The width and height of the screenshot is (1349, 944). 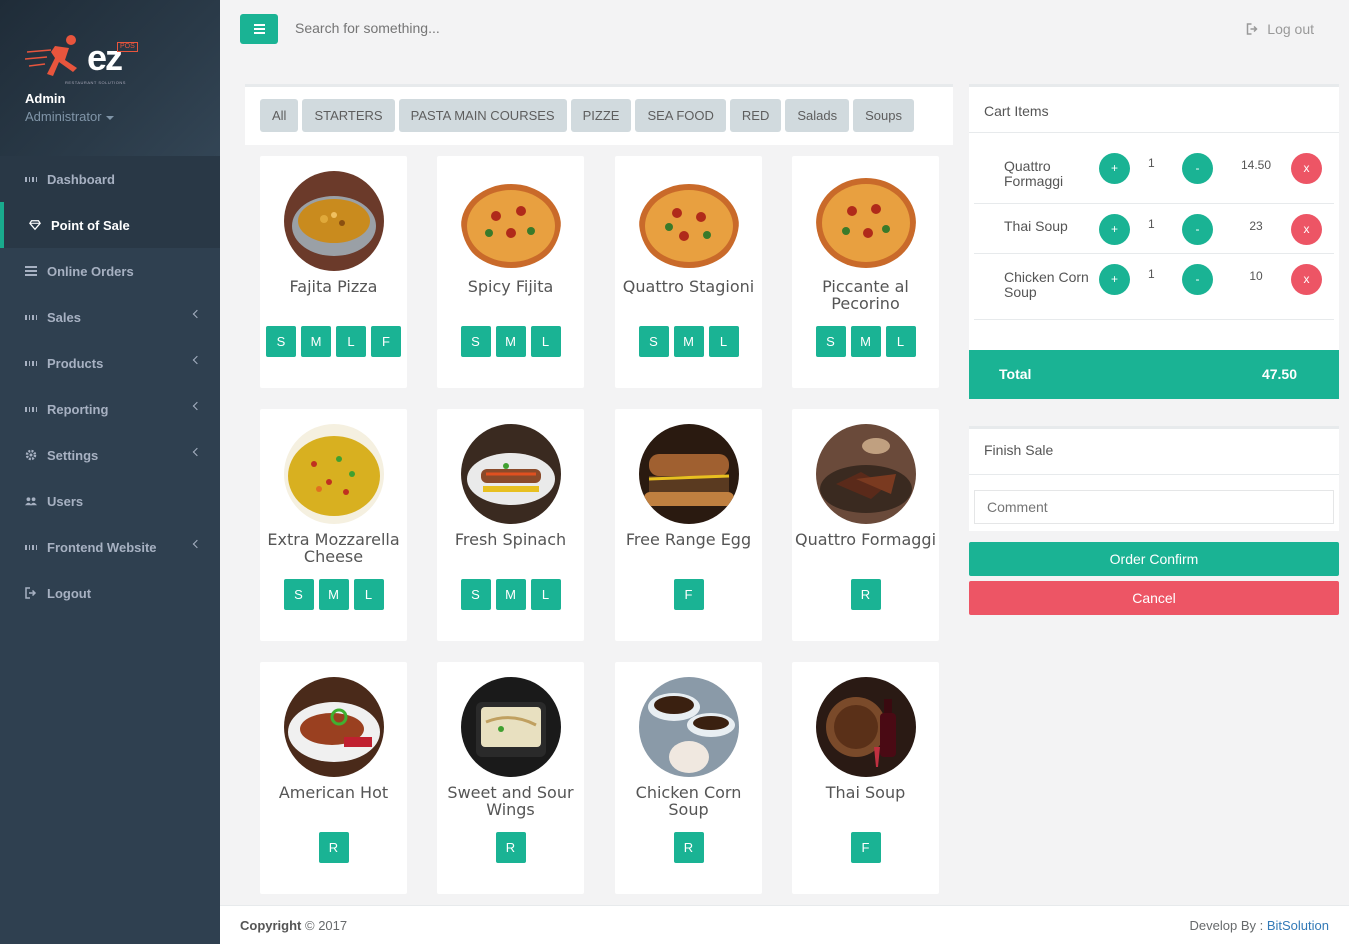 I want to click on profile-role-dropdown: Administrator, so click(x=69, y=116).